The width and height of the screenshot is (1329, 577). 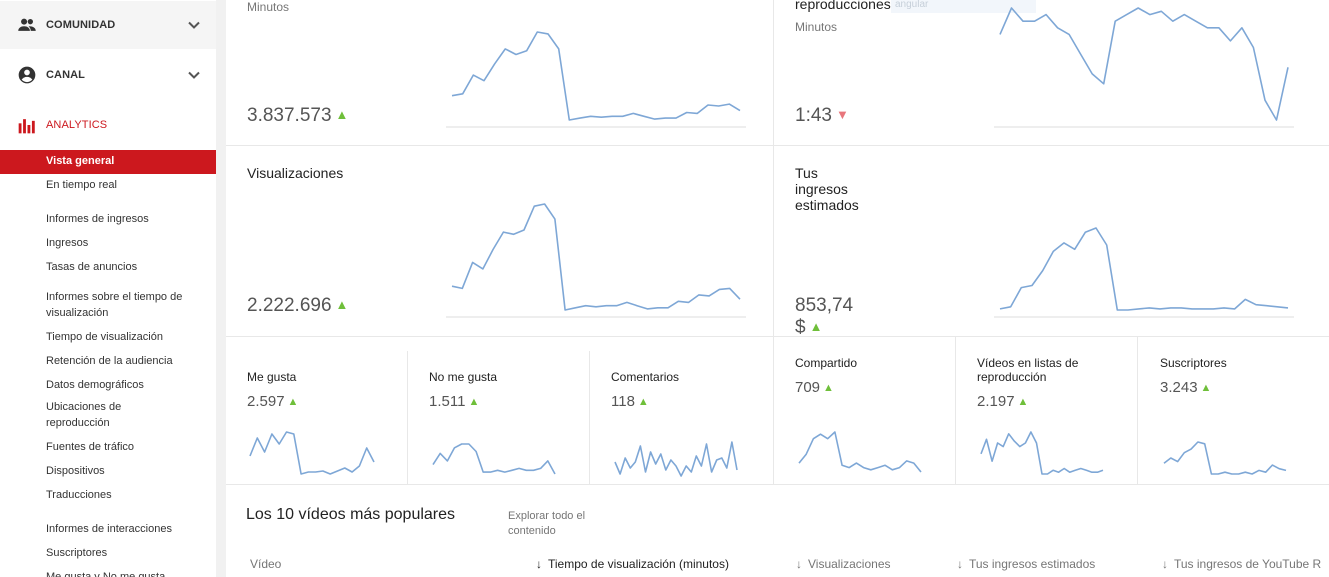 I want to click on sidebar-item-me-gusta: Me gusta y No me gusta, so click(x=108, y=573).